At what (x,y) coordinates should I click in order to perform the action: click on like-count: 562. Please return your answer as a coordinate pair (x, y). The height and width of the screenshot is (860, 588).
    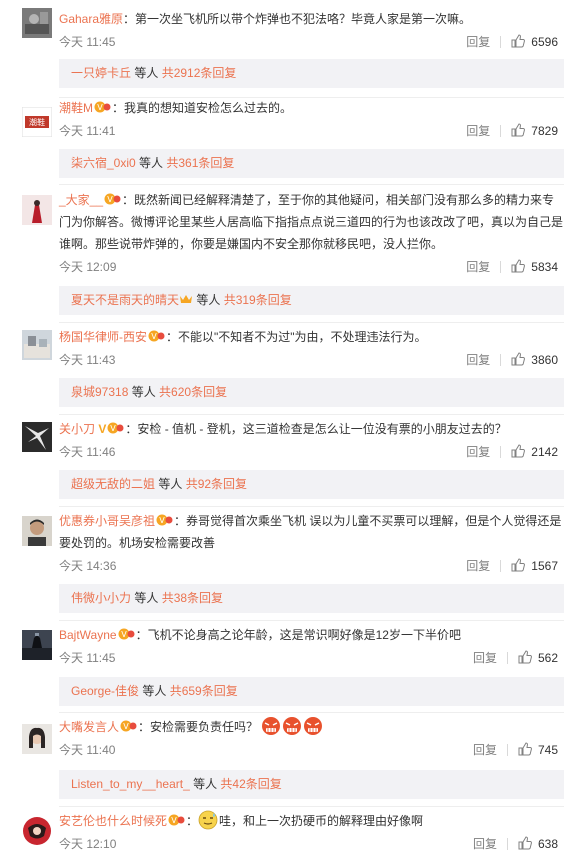
    Looking at the image, I should click on (547, 658).